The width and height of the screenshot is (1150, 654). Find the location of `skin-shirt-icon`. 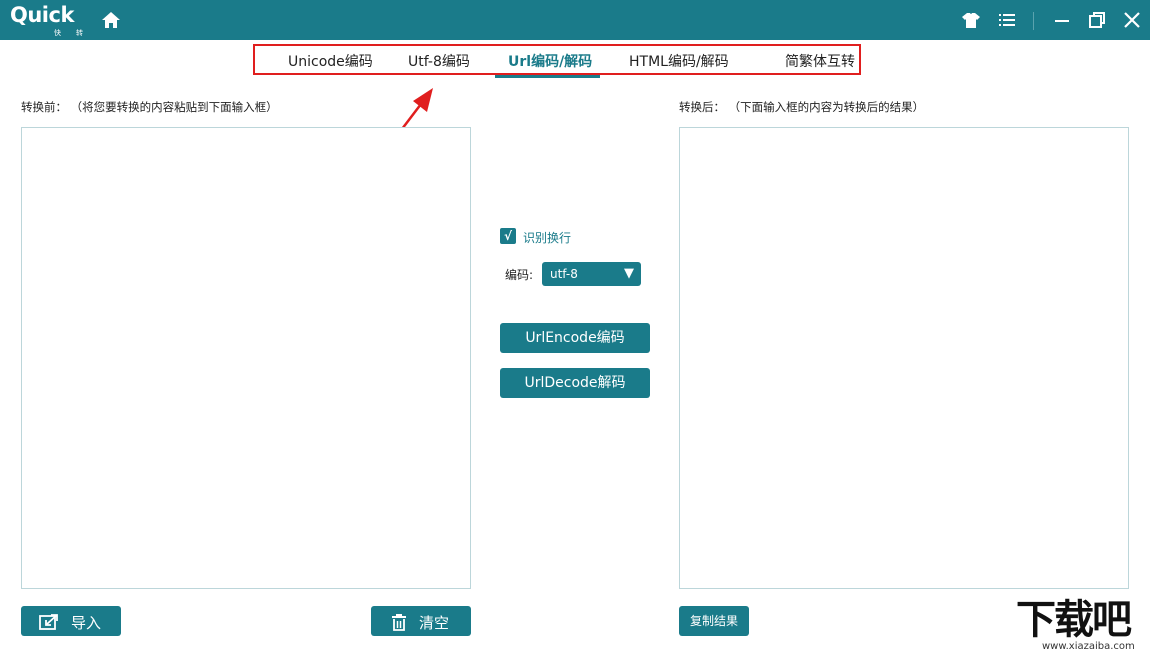

skin-shirt-icon is located at coordinates (971, 20).